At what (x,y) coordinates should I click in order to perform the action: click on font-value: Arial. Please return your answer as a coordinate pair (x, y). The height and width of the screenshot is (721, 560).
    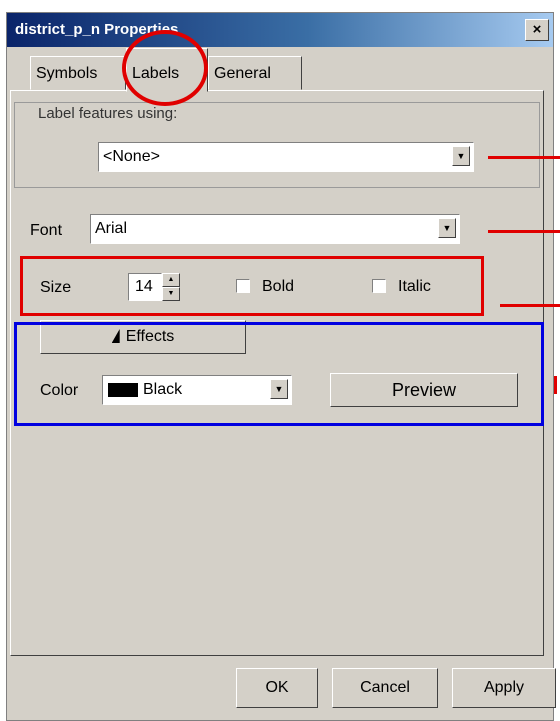
    Looking at the image, I should click on (111, 228).